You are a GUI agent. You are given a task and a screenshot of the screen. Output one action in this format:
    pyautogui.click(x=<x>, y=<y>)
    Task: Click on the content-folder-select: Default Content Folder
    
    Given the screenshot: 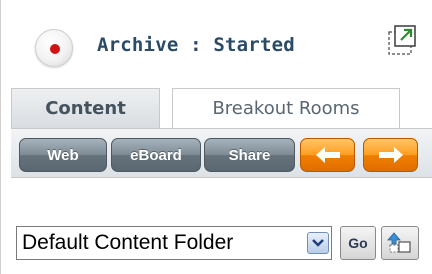 What is the action you would take?
    pyautogui.click(x=174, y=243)
    